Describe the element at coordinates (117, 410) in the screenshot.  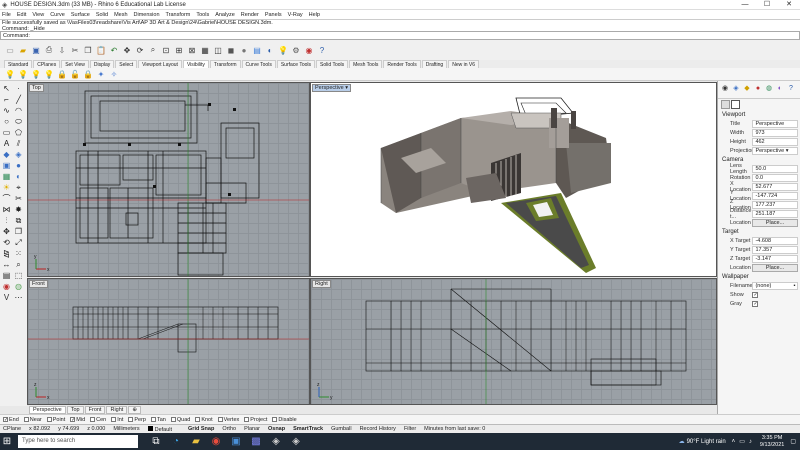
I see `view-tab-right: Right` at that location.